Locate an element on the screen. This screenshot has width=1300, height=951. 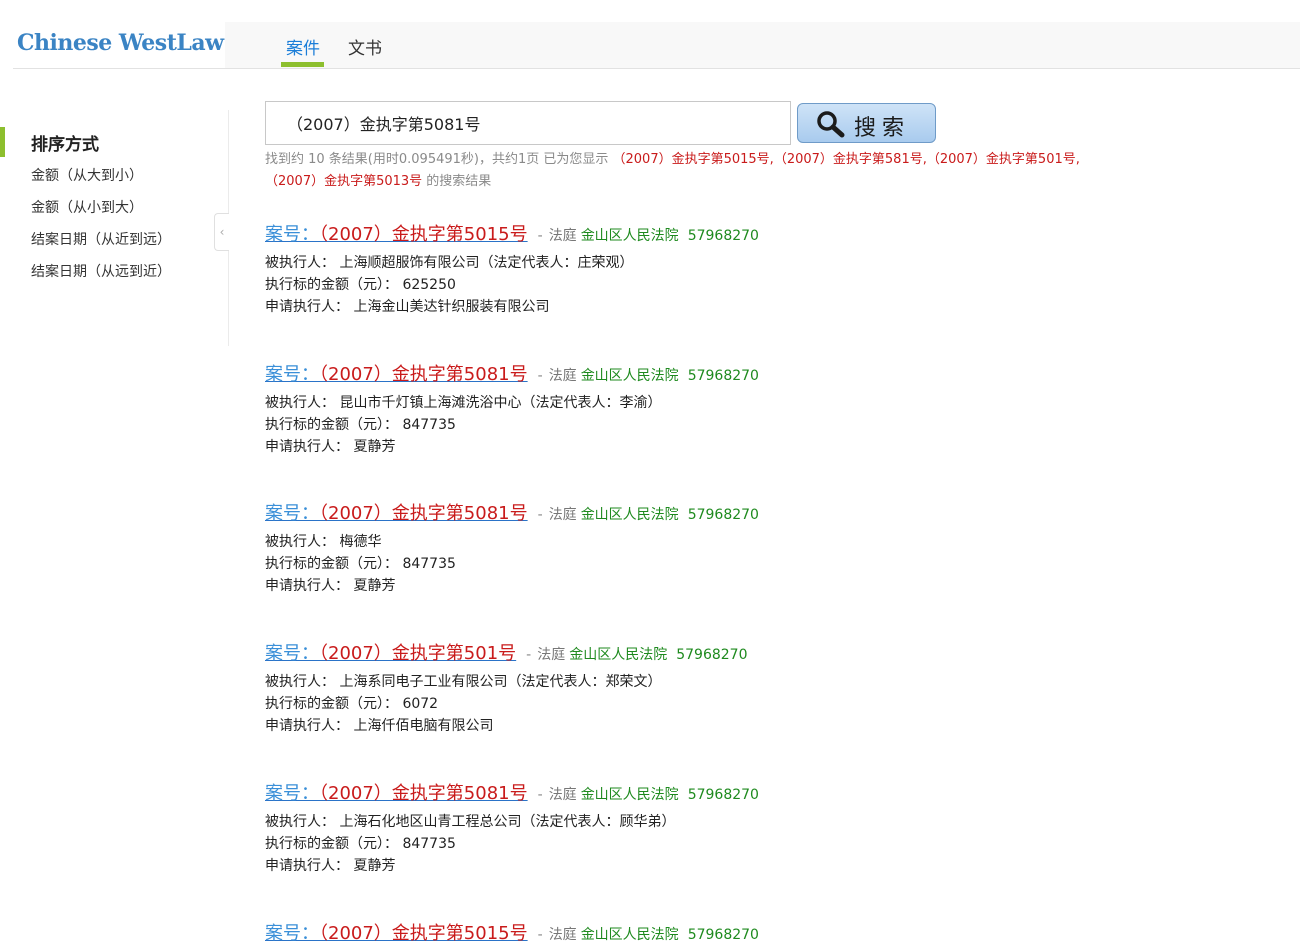
respondent-line: 被执行人： 上海系同电子工业有限公司（法定代表人：郑荣文） is located at coordinates (463, 682).